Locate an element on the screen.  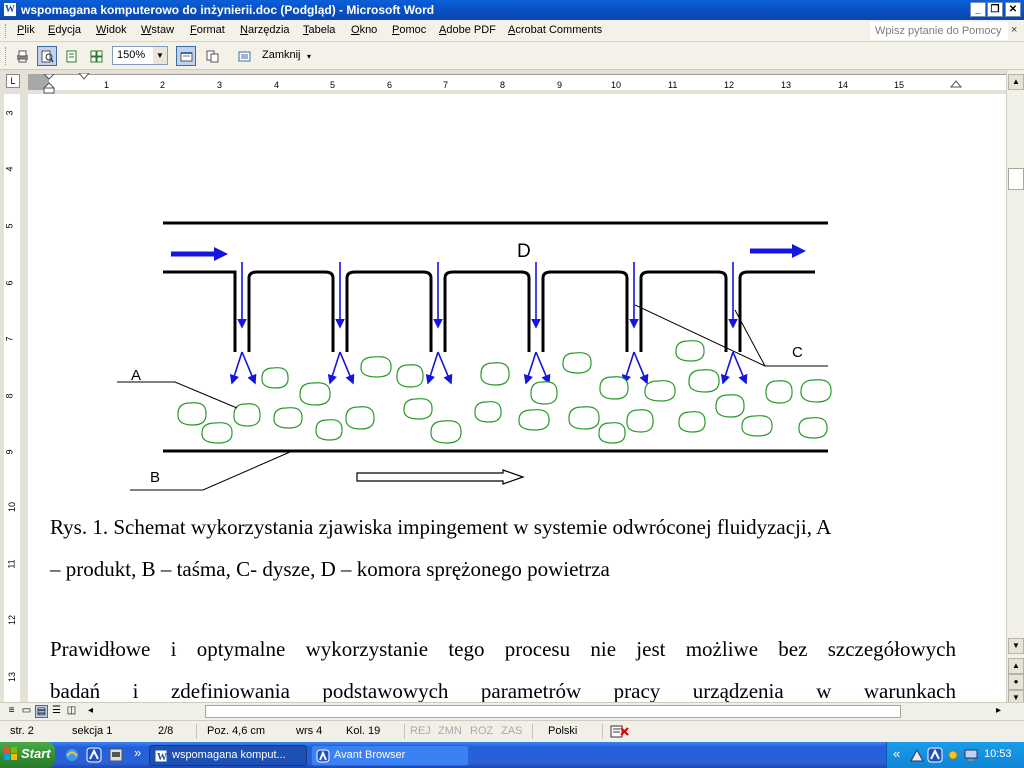
flow-arrow-right is located at coordinates (778, 251).